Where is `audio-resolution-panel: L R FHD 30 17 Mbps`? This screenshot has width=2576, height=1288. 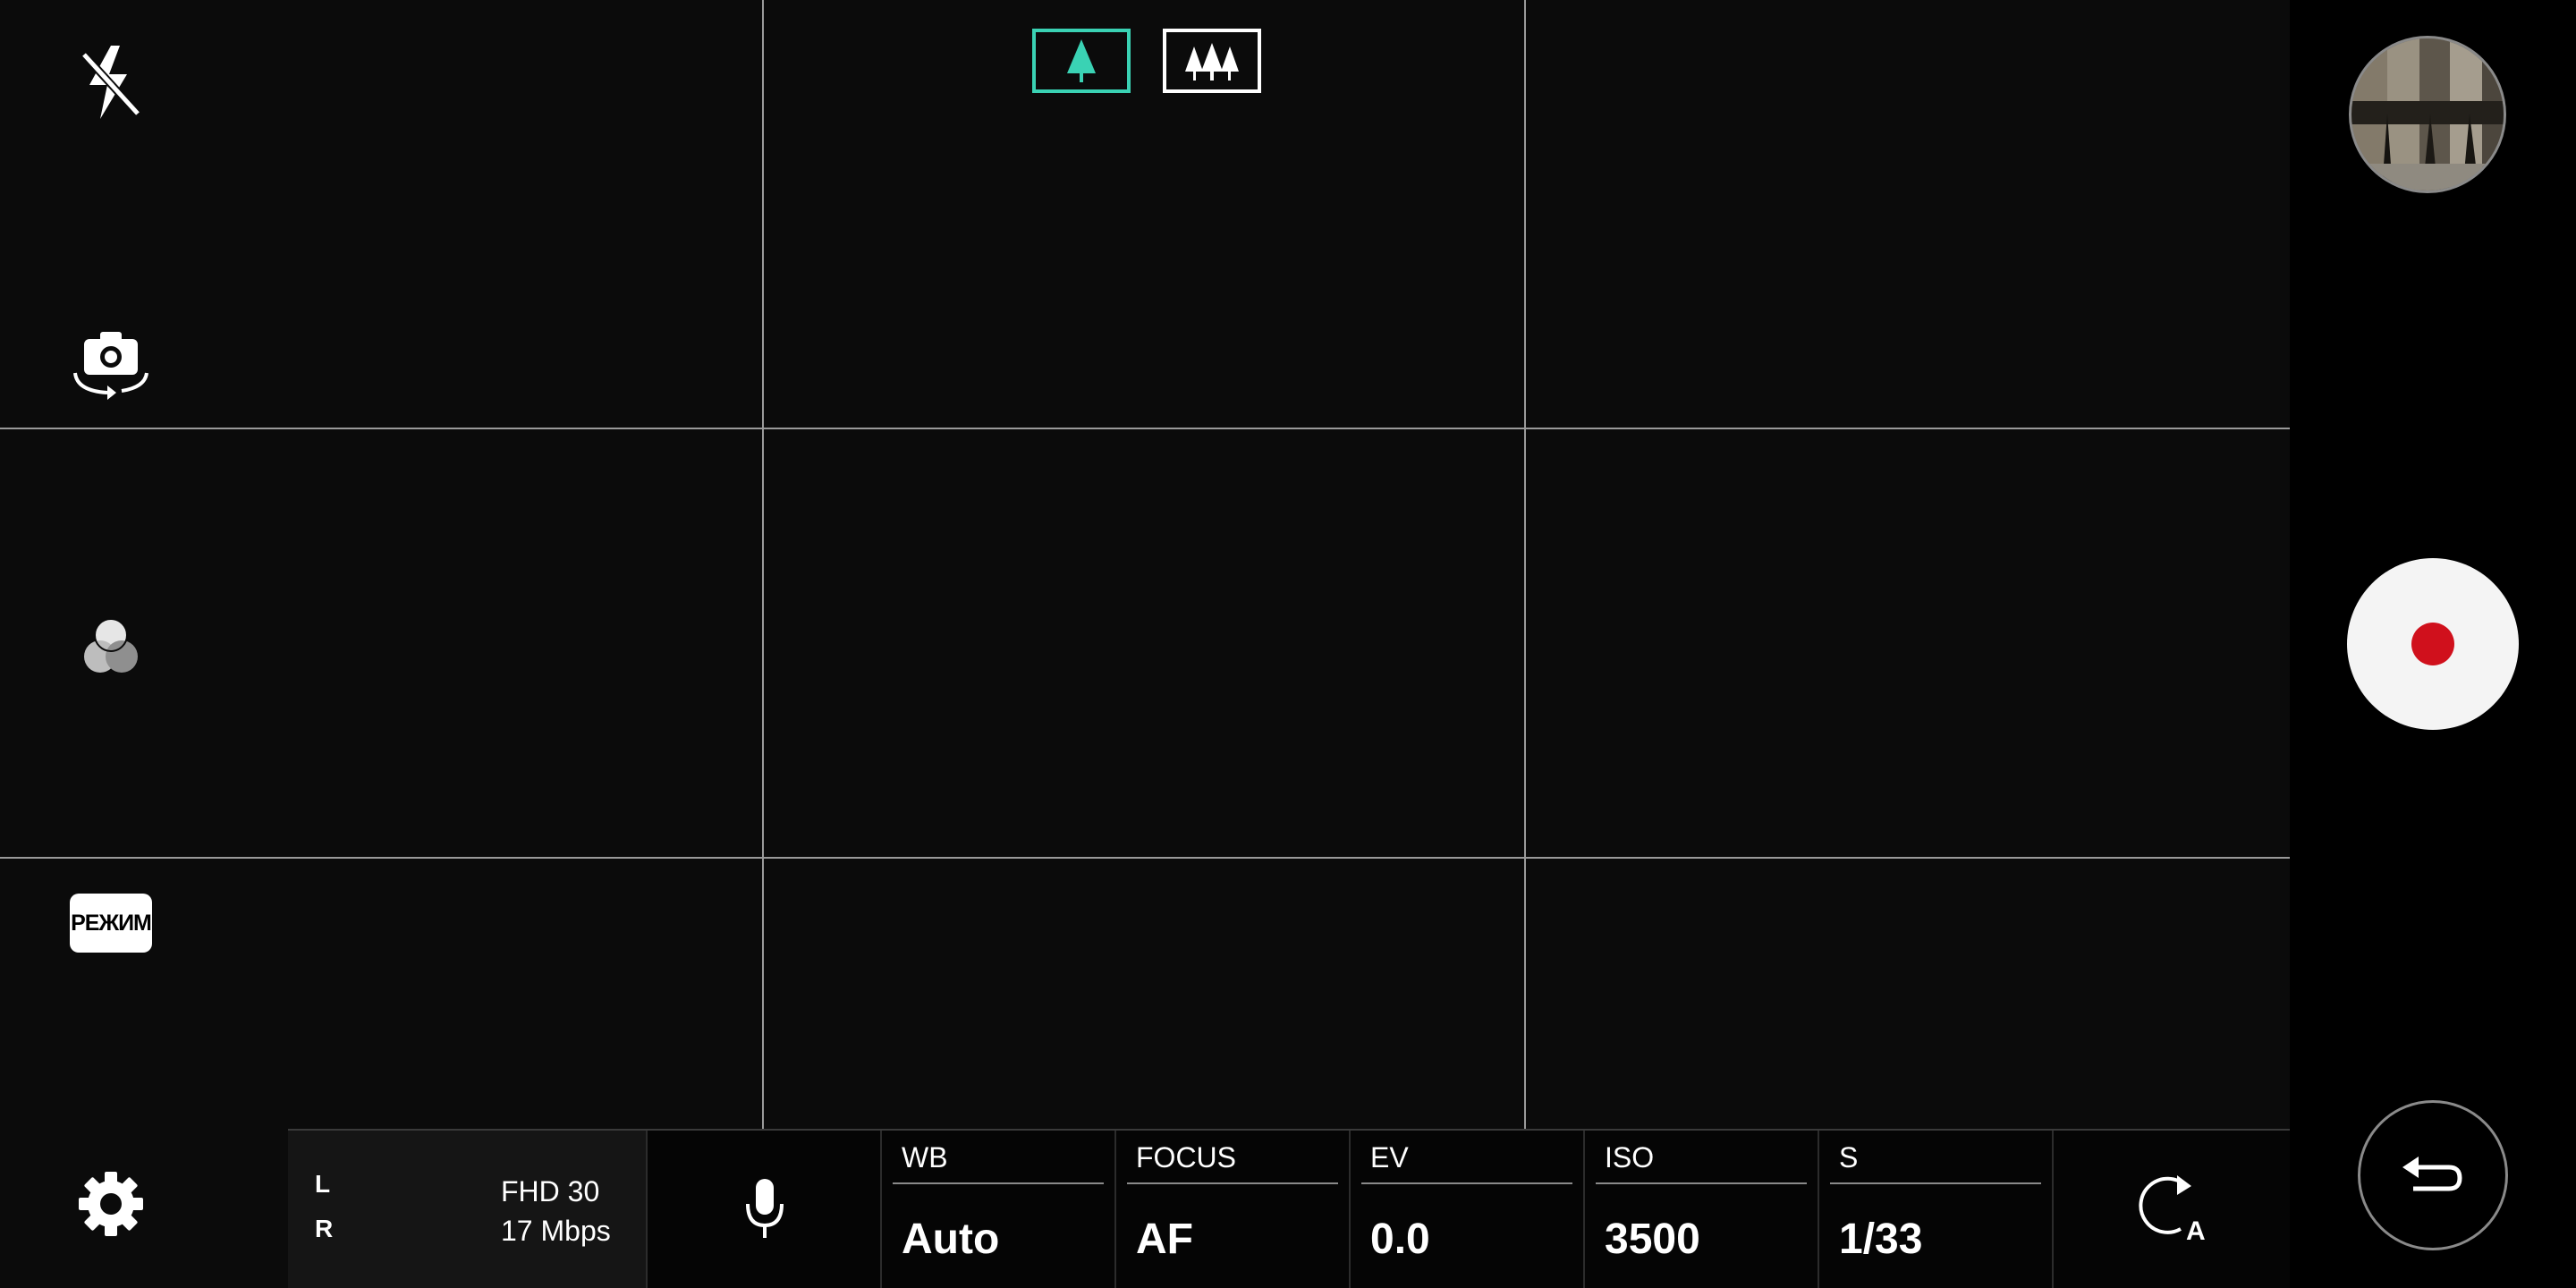
audio-resolution-panel: L R FHD 30 17 Mbps is located at coordinates (467, 1209).